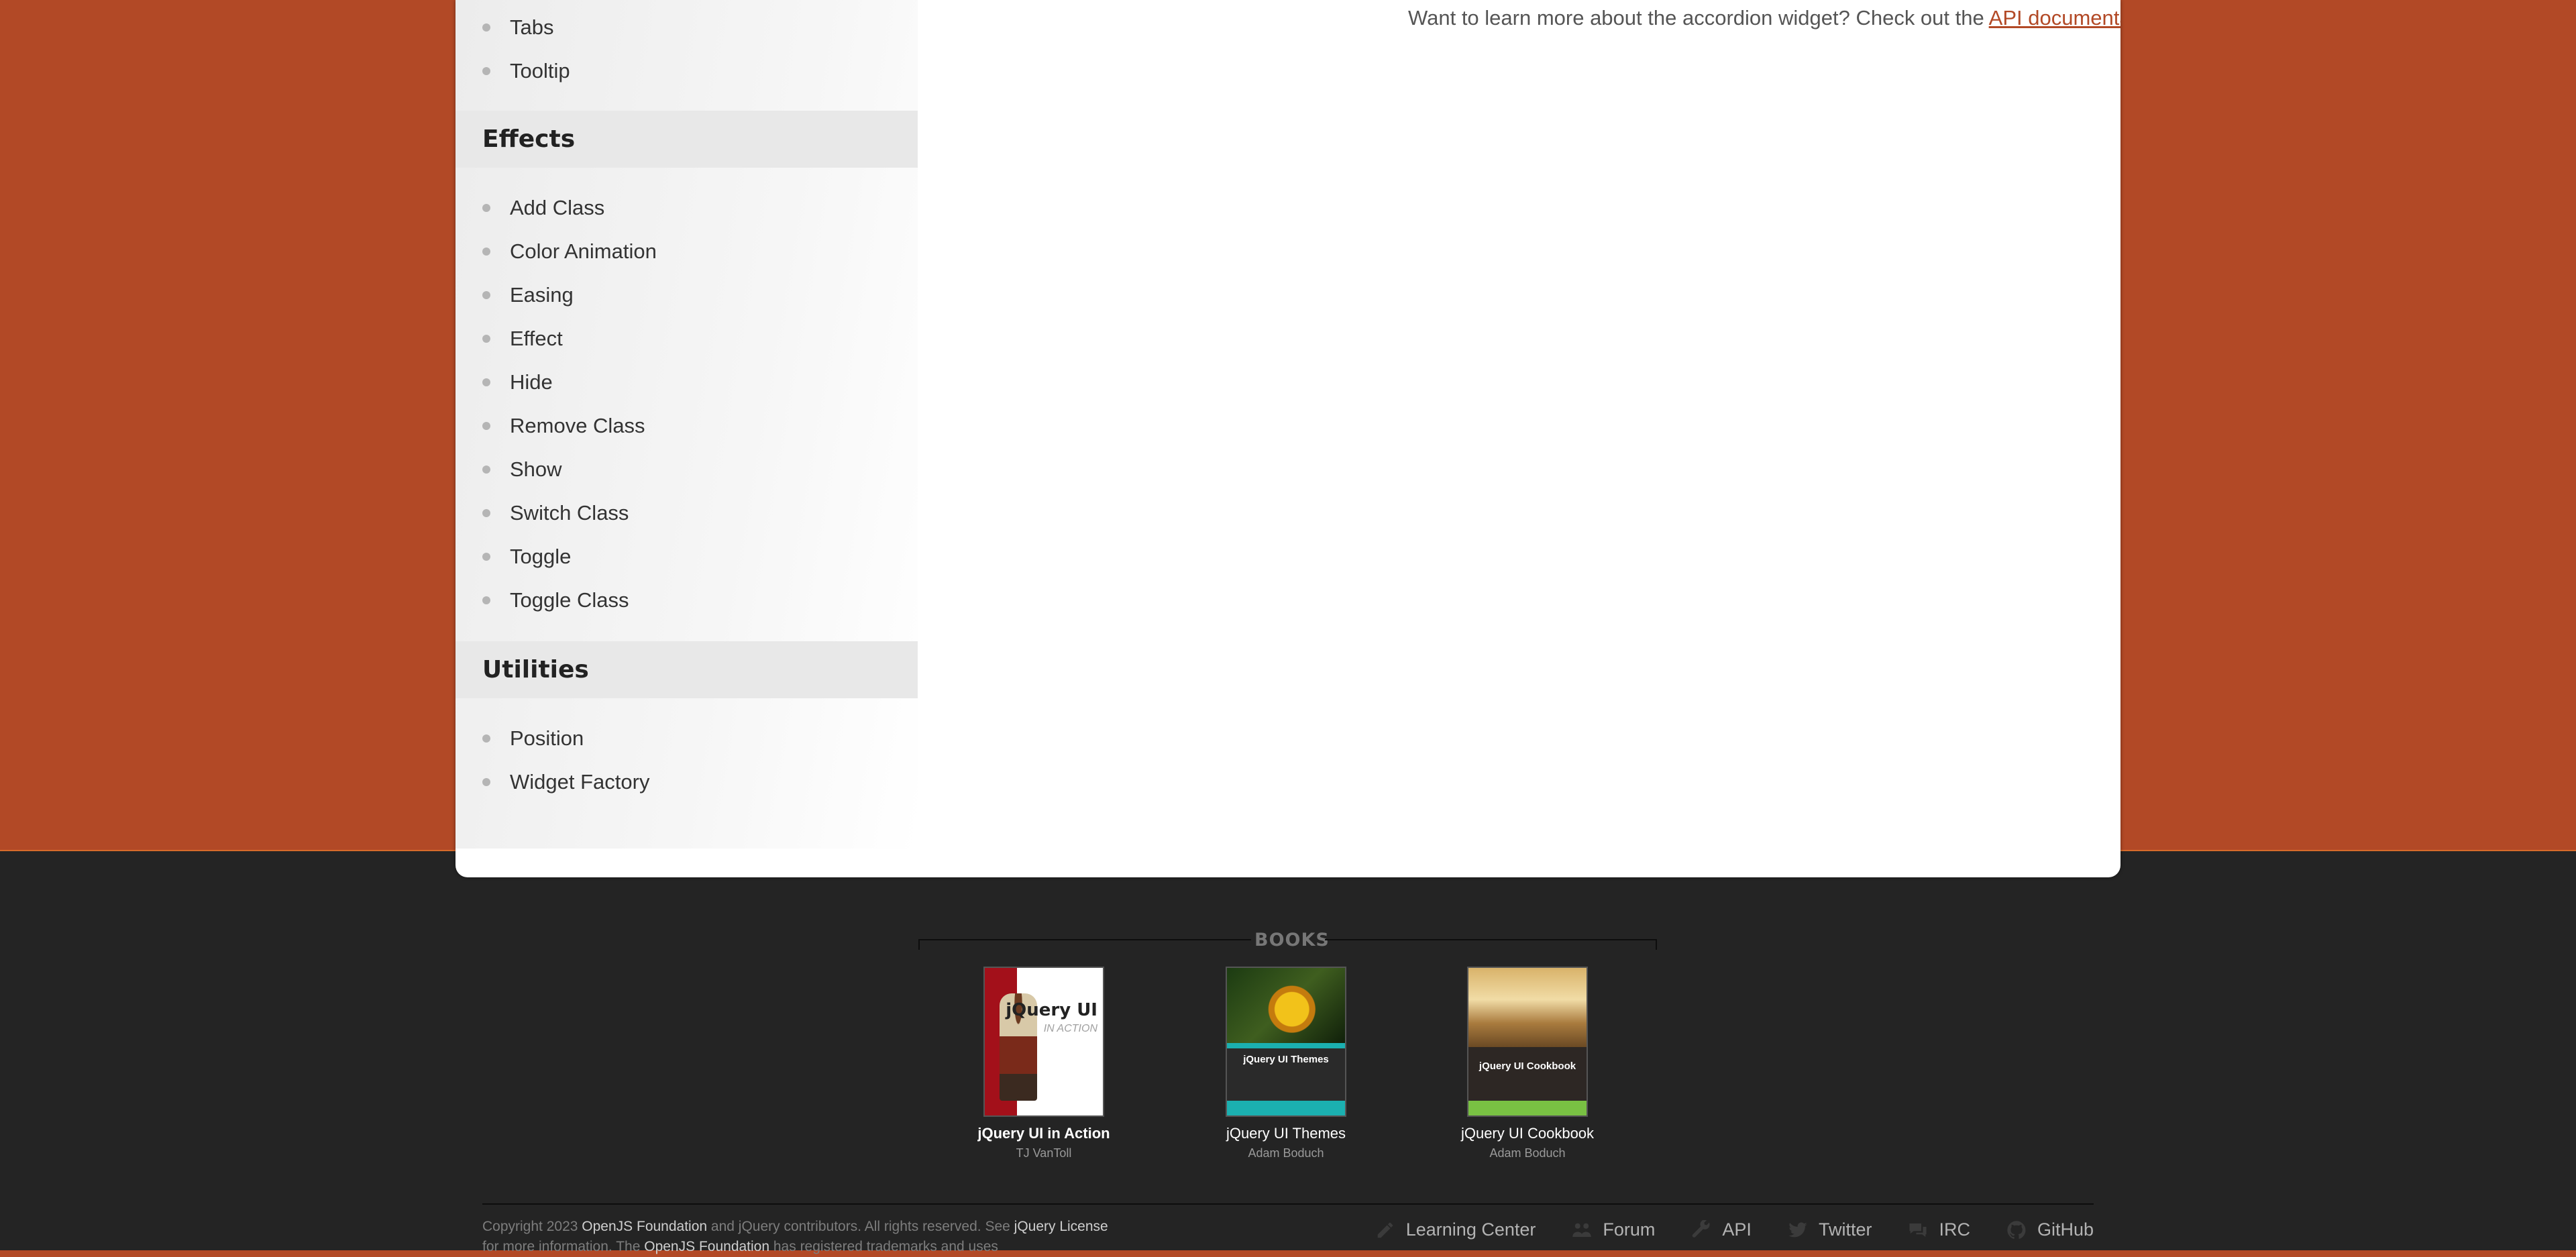 This screenshot has width=2576, height=1257. I want to click on sidebar-item-tabs: Tabs, so click(686, 27).